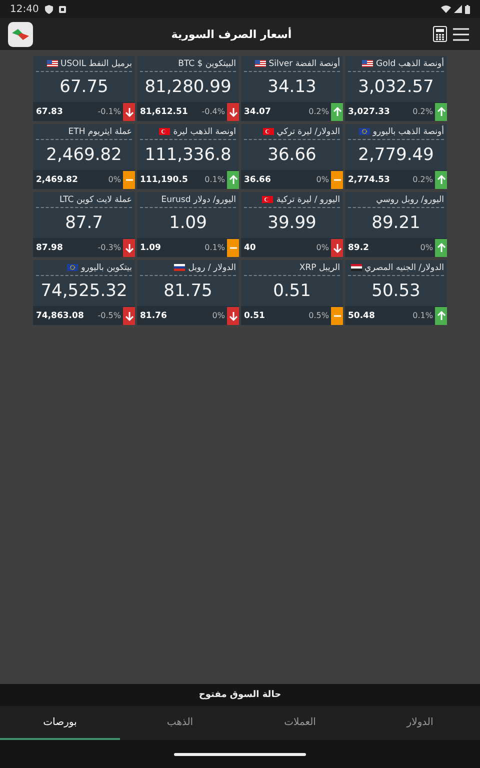  What do you see at coordinates (57, 179) in the screenshot?
I see `previous-price: 2,469.82` at bounding box center [57, 179].